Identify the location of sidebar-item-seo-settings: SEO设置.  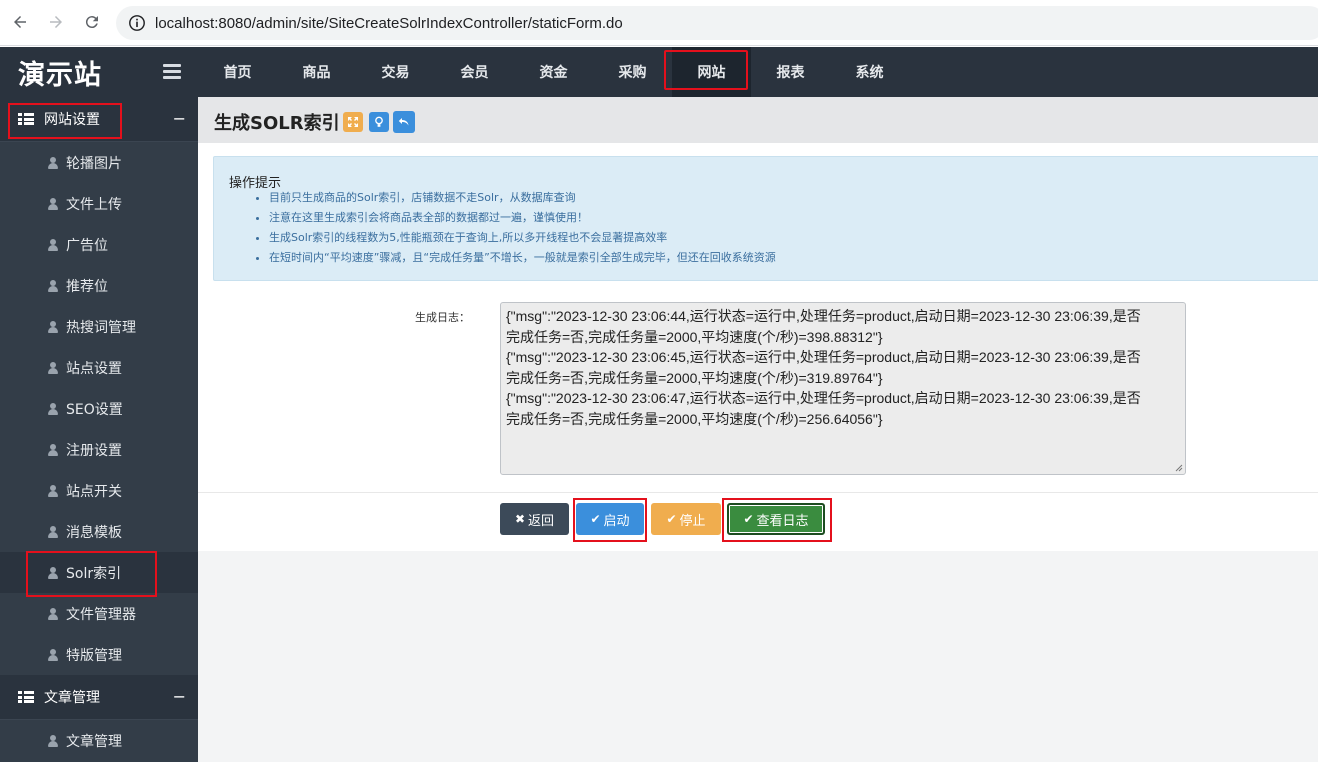
(99, 408).